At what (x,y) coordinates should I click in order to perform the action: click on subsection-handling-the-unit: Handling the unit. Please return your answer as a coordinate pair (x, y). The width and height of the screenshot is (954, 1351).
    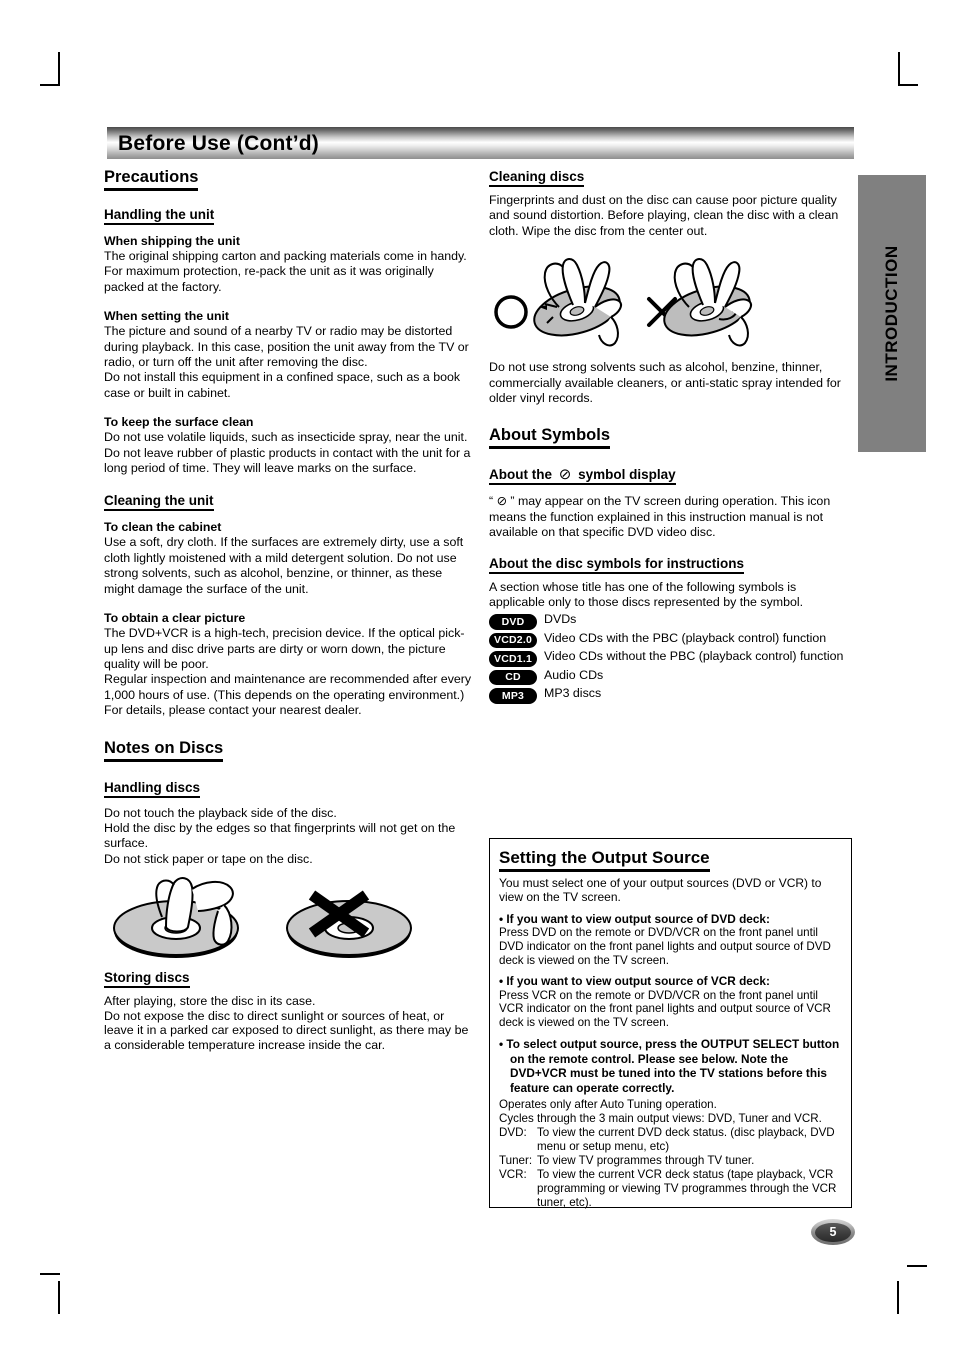
    Looking at the image, I should click on (289, 215).